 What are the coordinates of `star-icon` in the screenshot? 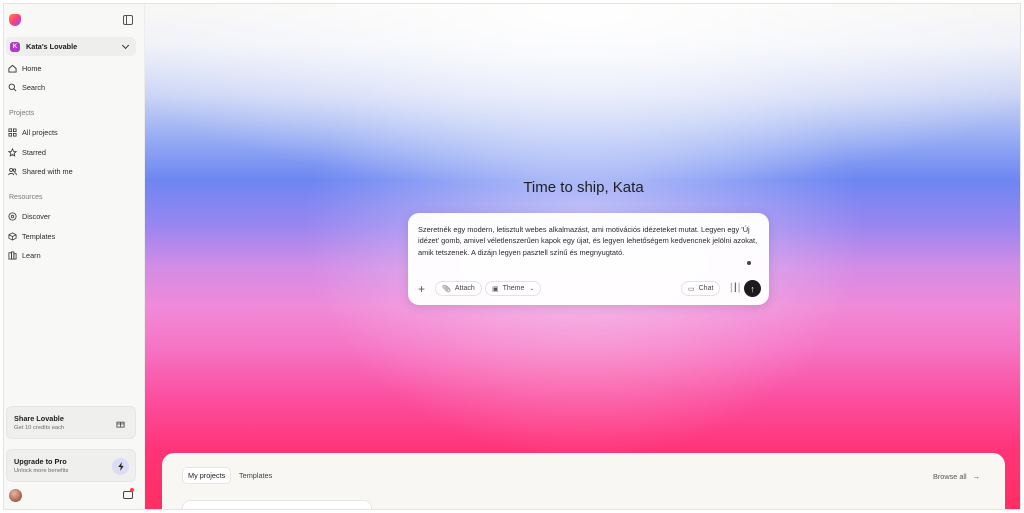 It's located at (12, 152).